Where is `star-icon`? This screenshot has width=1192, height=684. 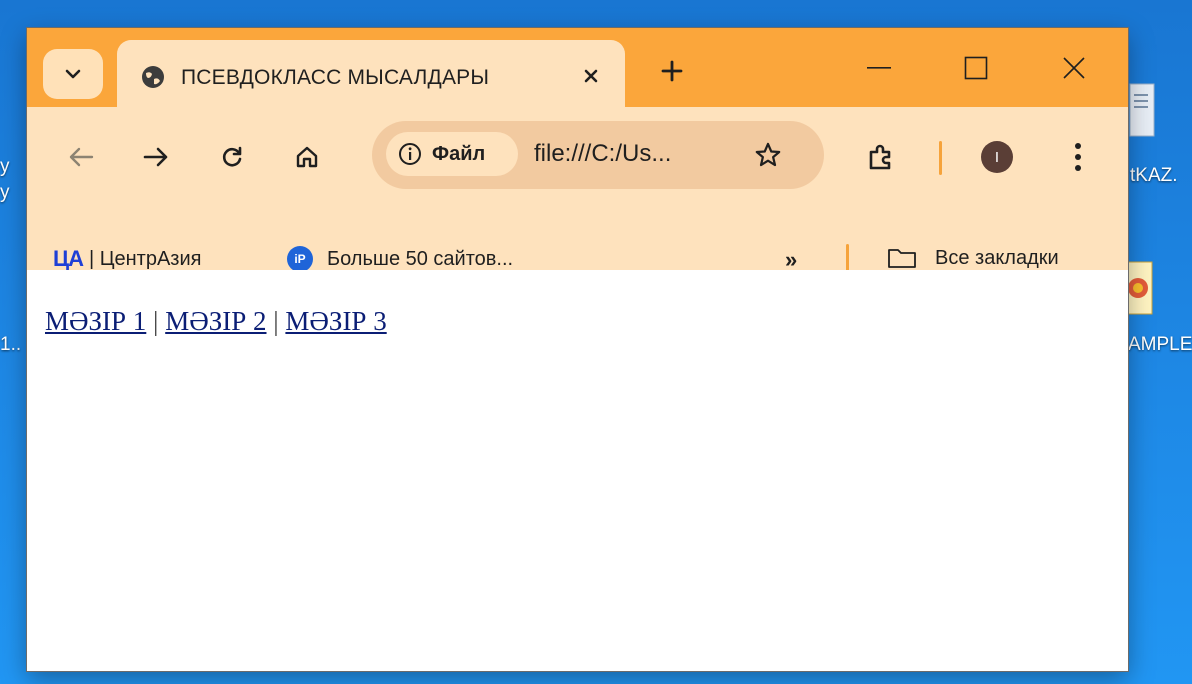
star-icon is located at coordinates (768, 154).